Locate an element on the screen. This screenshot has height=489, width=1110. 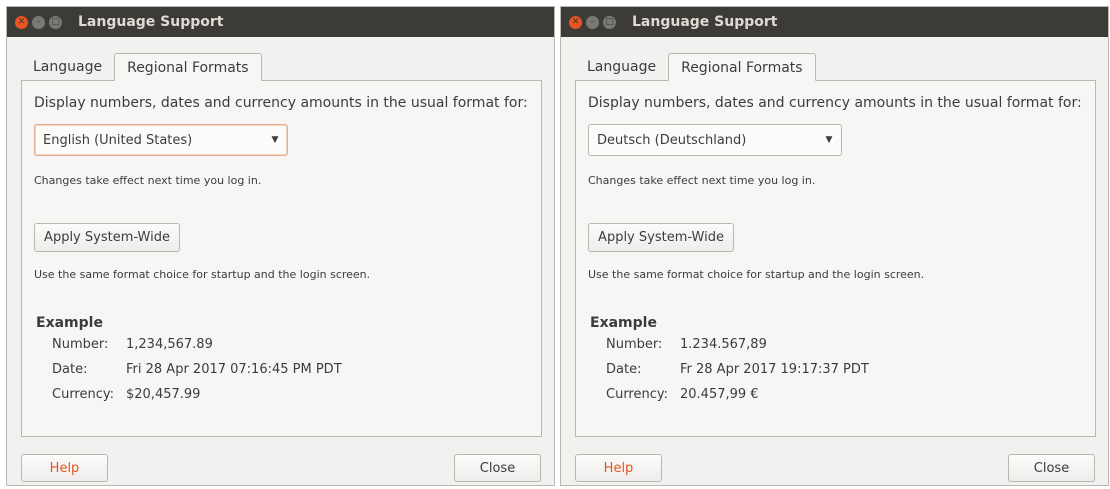
number-value: 1.234.567,89 is located at coordinates (723, 344).